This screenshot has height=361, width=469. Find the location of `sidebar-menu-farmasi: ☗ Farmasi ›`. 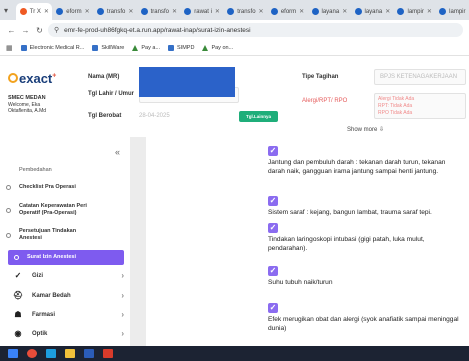

sidebar-menu-farmasi: ☗ Farmasi › is located at coordinates (62, 314).